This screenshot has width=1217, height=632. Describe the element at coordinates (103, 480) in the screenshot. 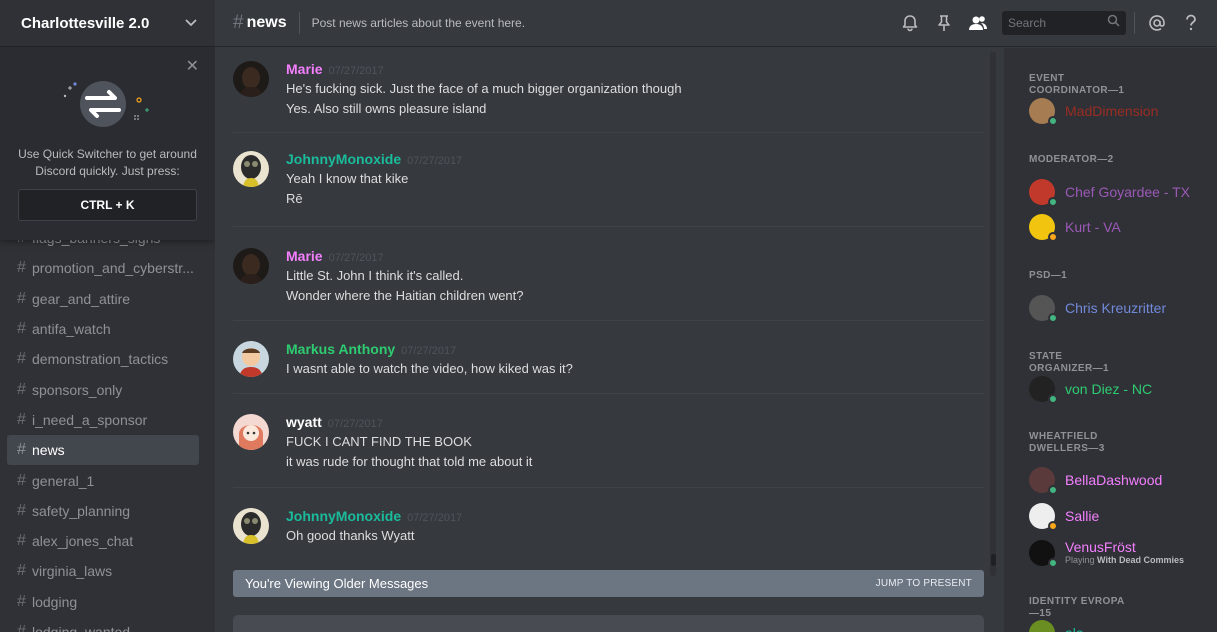

I see `channel-item-general-1: # general_1` at that location.